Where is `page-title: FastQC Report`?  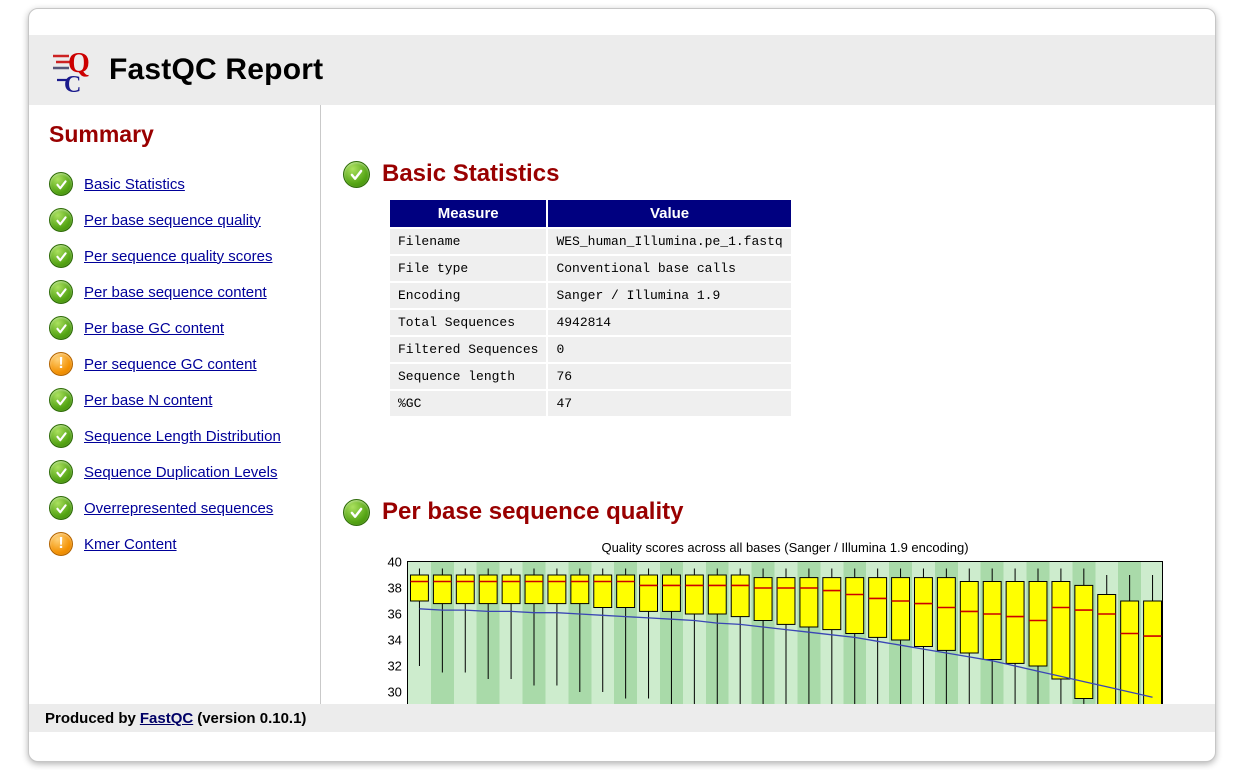 page-title: FastQC Report is located at coordinates (216, 69).